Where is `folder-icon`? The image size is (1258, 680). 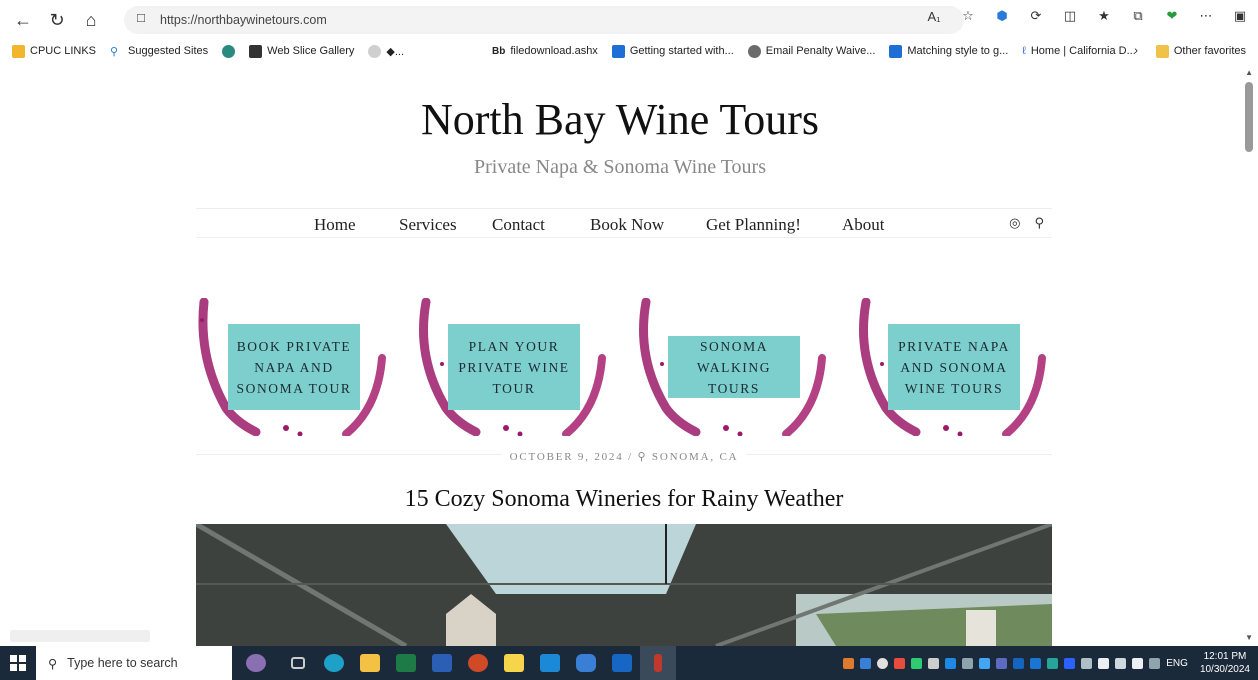 folder-icon is located at coordinates (18, 51).